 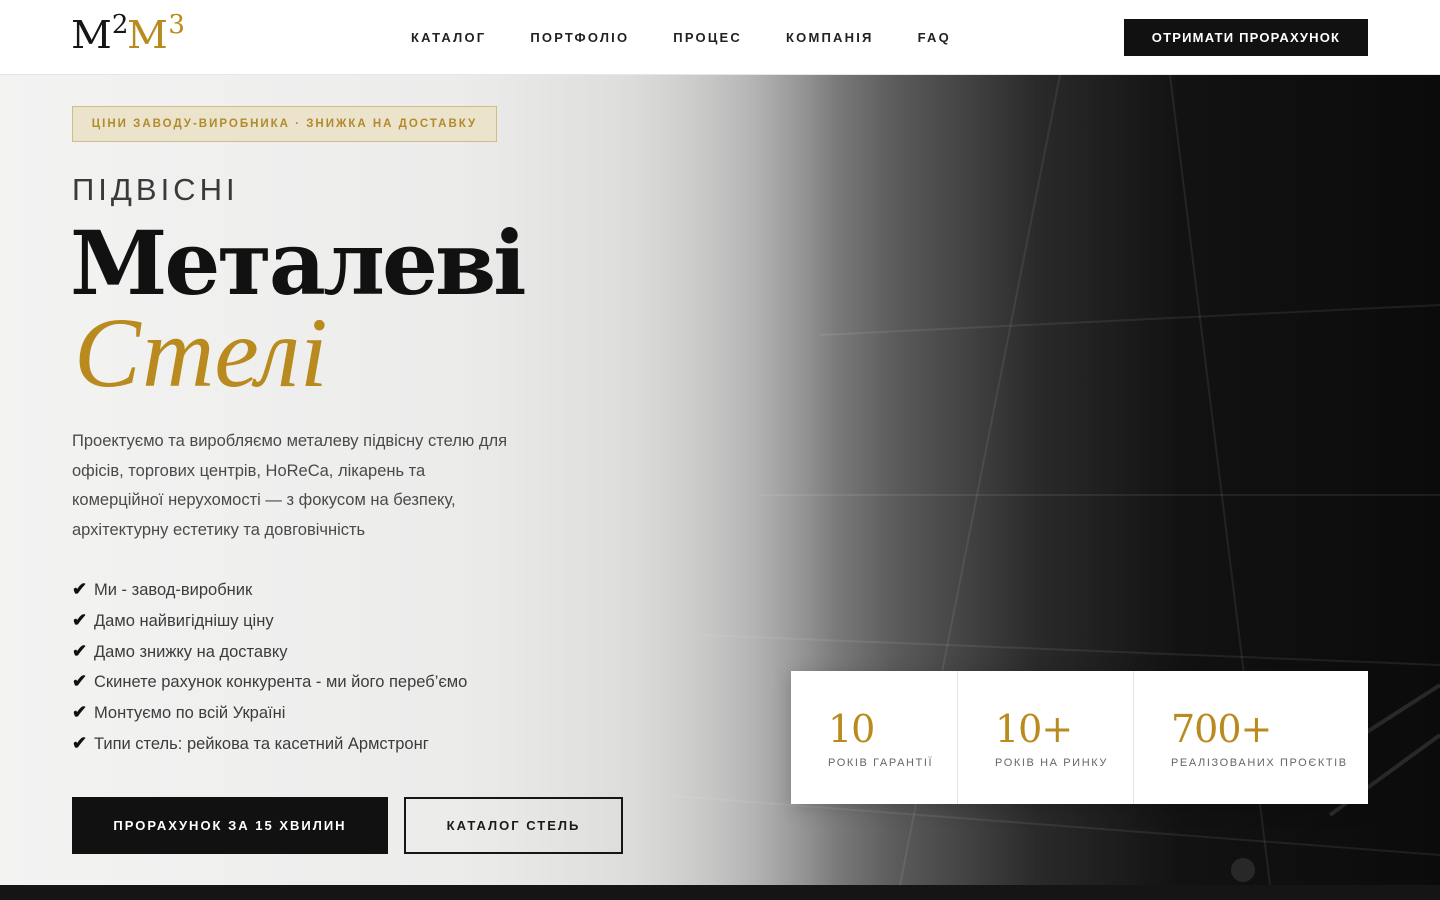 I want to click on logo: M2M3, so click(x=128, y=34).